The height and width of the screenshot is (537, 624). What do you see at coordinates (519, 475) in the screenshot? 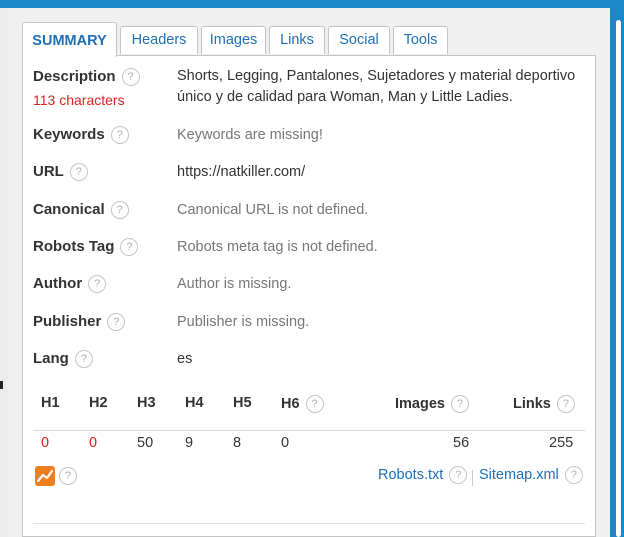
I see `sitemap-xml-link-text: Sitemap.xml` at bounding box center [519, 475].